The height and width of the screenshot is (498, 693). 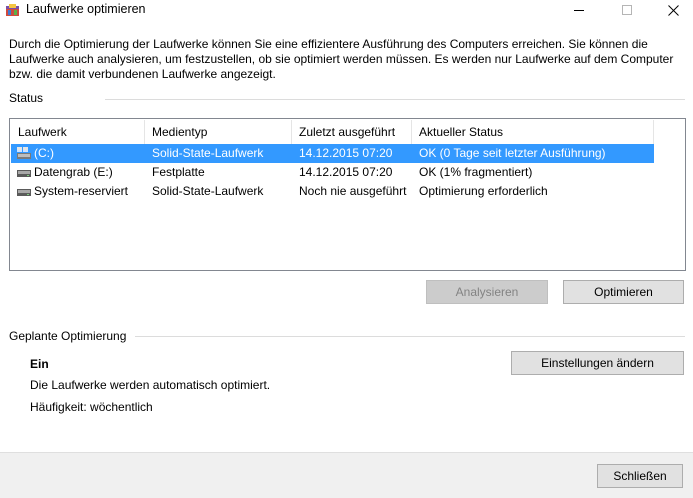 I want to click on column-header-last-run: Zuletzt ausgeführt, so click(x=352, y=132).